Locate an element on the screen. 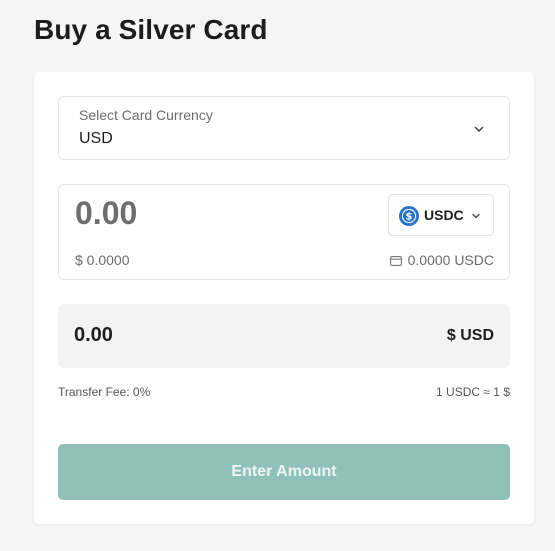 The height and width of the screenshot is (551, 555). enter-amount-button: Enter Amount is located at coordinates (284, 472).